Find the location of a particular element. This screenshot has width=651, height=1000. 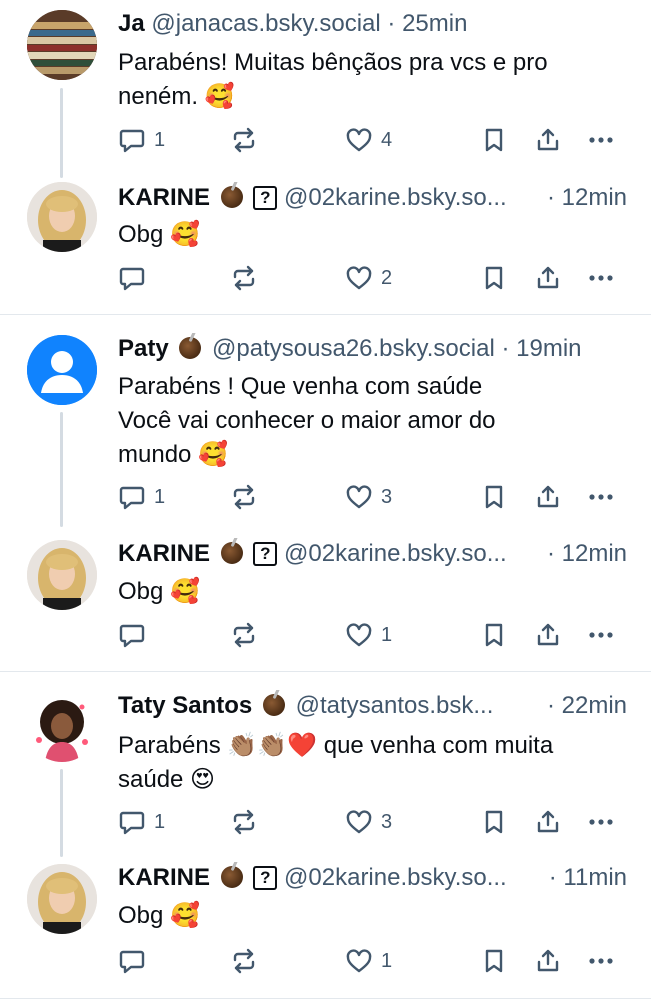

like-button: 2 is located at coordinates (368, 278).